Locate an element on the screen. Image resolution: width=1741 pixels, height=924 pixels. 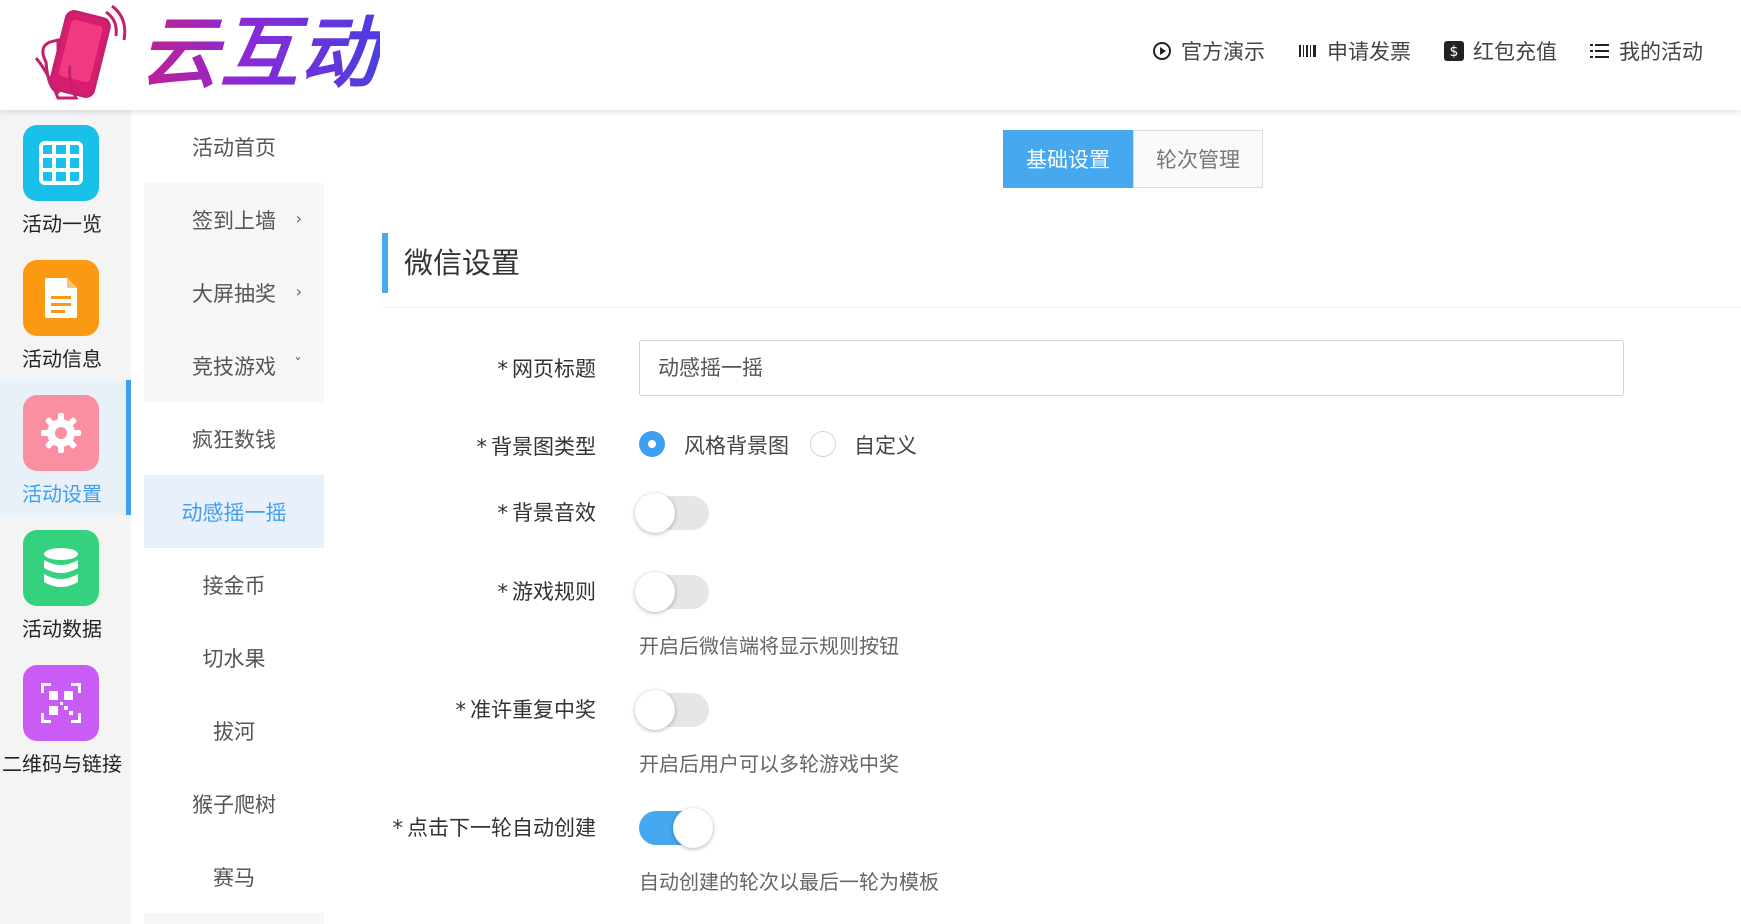
bg-type-custom-radio is located at coordinates (823, 444).